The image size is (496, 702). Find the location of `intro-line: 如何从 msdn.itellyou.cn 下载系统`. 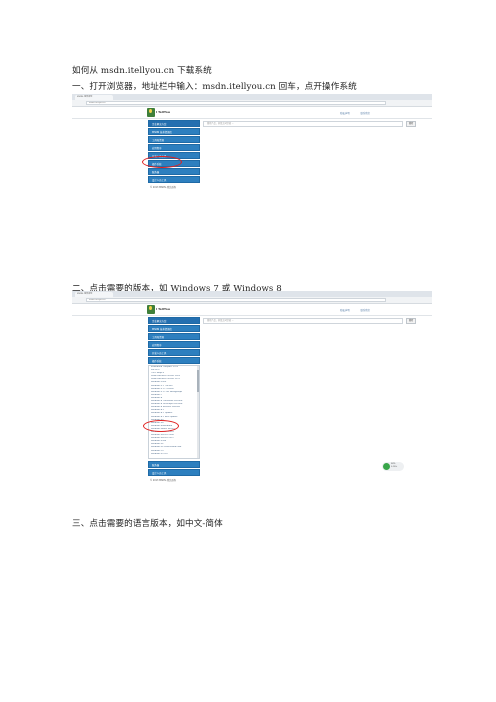

intro-line: 如何从 msdn.itellyou.cn 下载系统 is located at coordinates (142, 71).